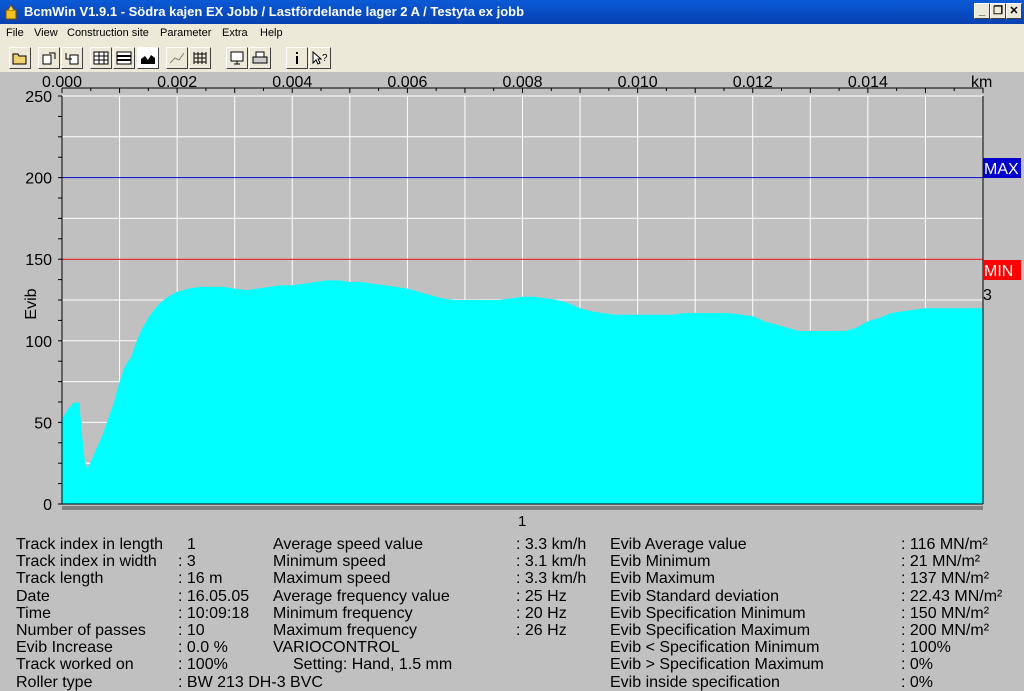  Describe the element at coordinates (43, 423) in the screenshot. I see `y-tick-label: 50` at that location.